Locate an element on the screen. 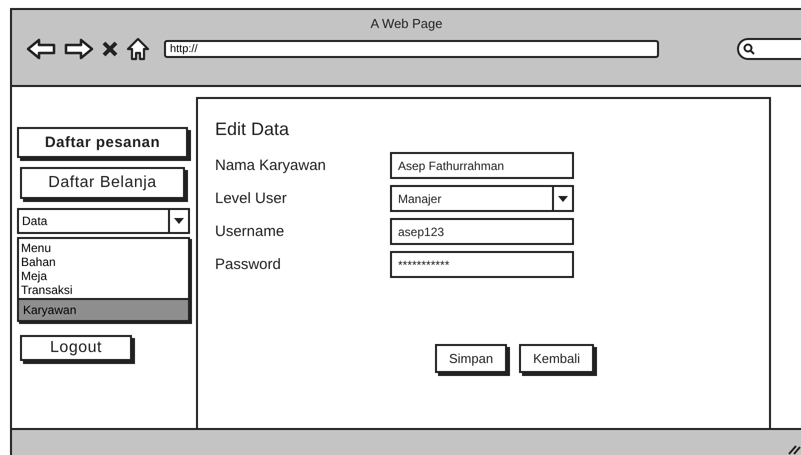  dropdown-option: Transaksi is located at coordinates (103, 290).